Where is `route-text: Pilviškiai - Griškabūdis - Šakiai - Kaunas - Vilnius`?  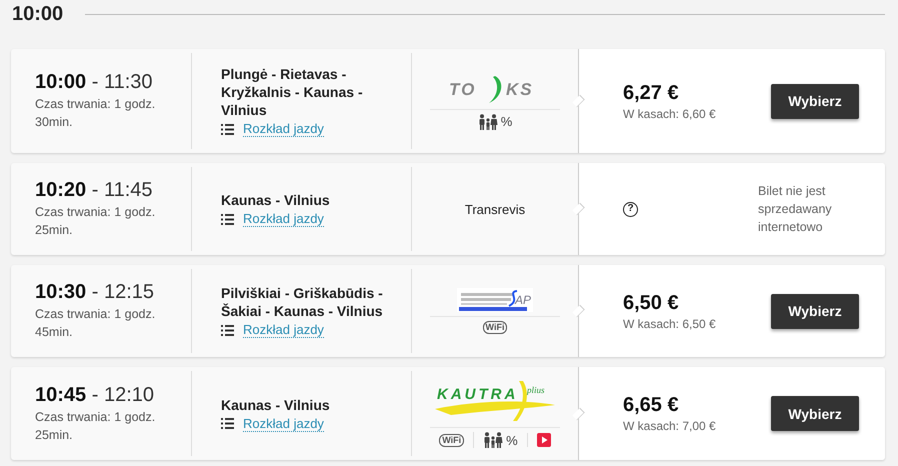
route-text: Pilviškiai - Griškabūdis - Šakiai - Kaunas - Vilnius is located at coordinates (302, 302).